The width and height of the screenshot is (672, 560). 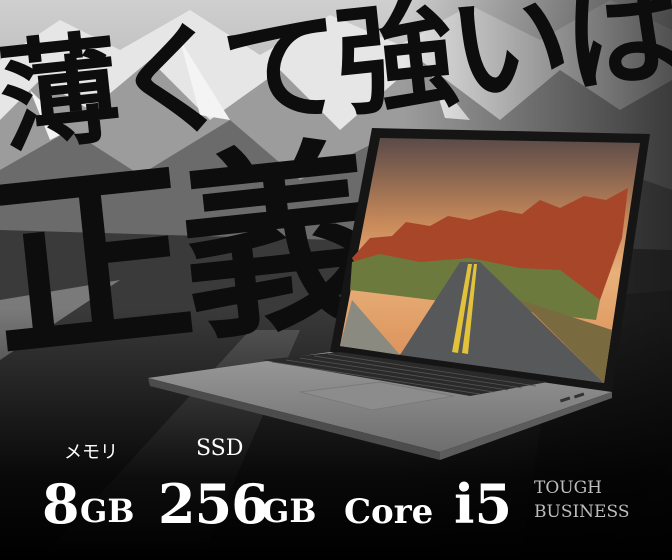 I want to click on storage-label: SSD, so click(x=220, y=448).